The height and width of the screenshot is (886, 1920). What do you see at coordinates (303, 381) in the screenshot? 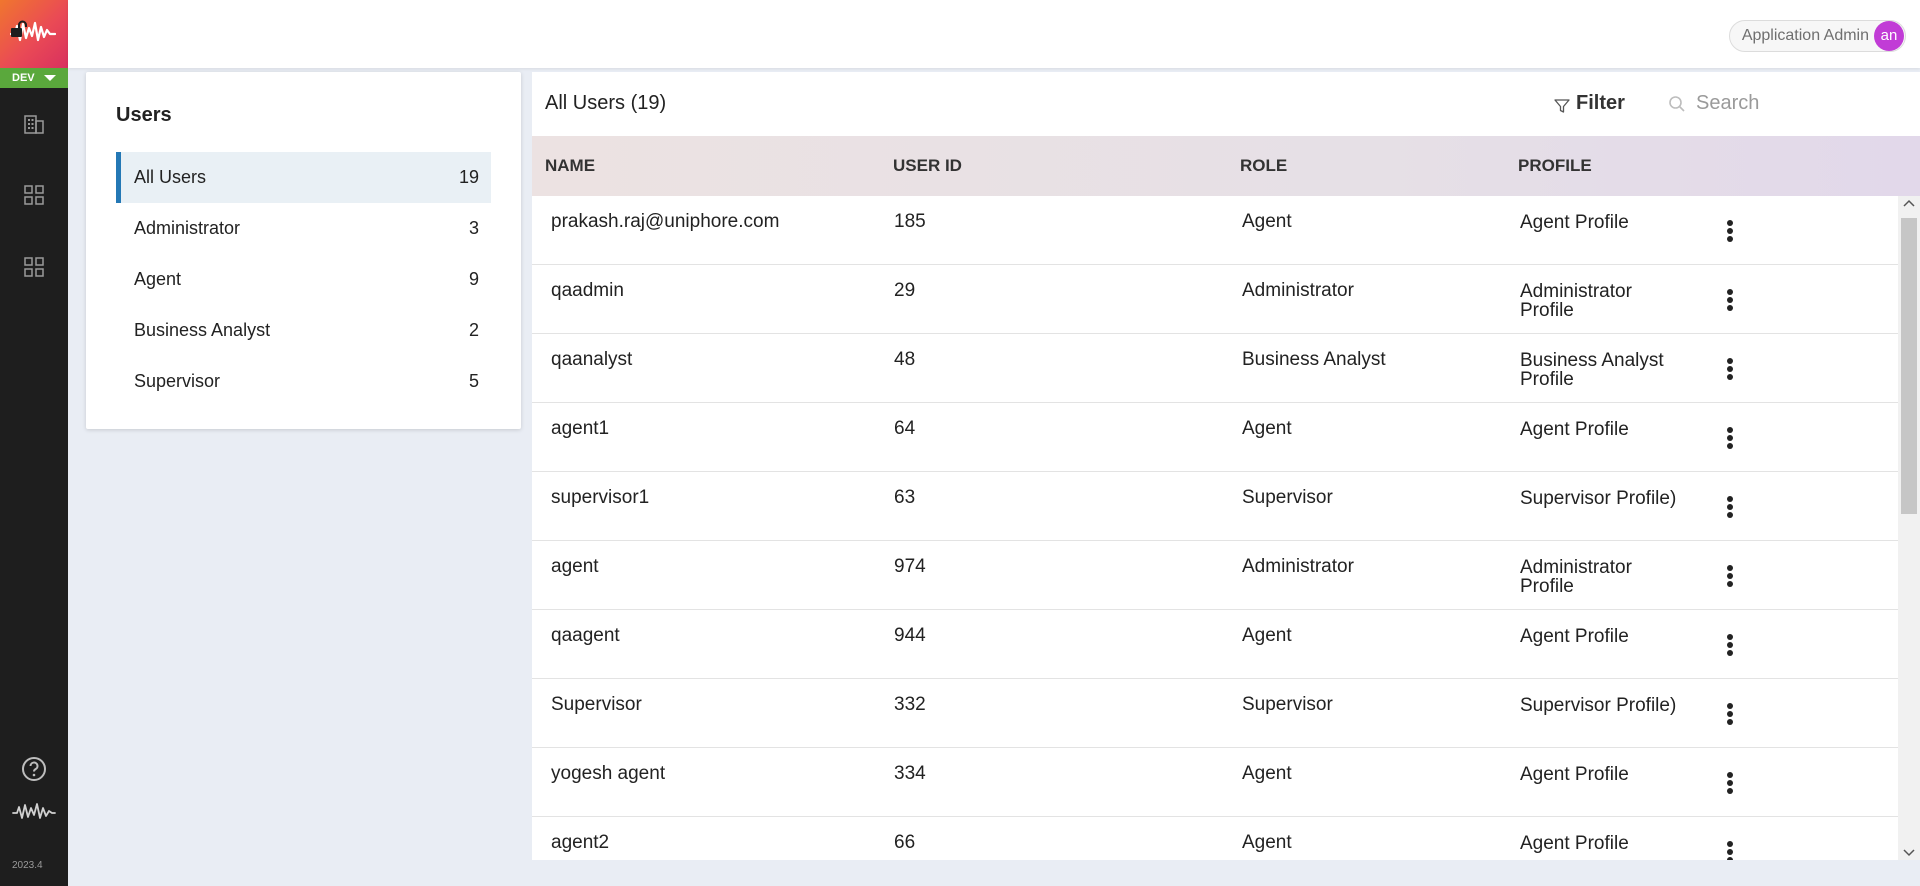
I see `group-item-supervisor: Supervisor 5` at bounding box center [303, 381].